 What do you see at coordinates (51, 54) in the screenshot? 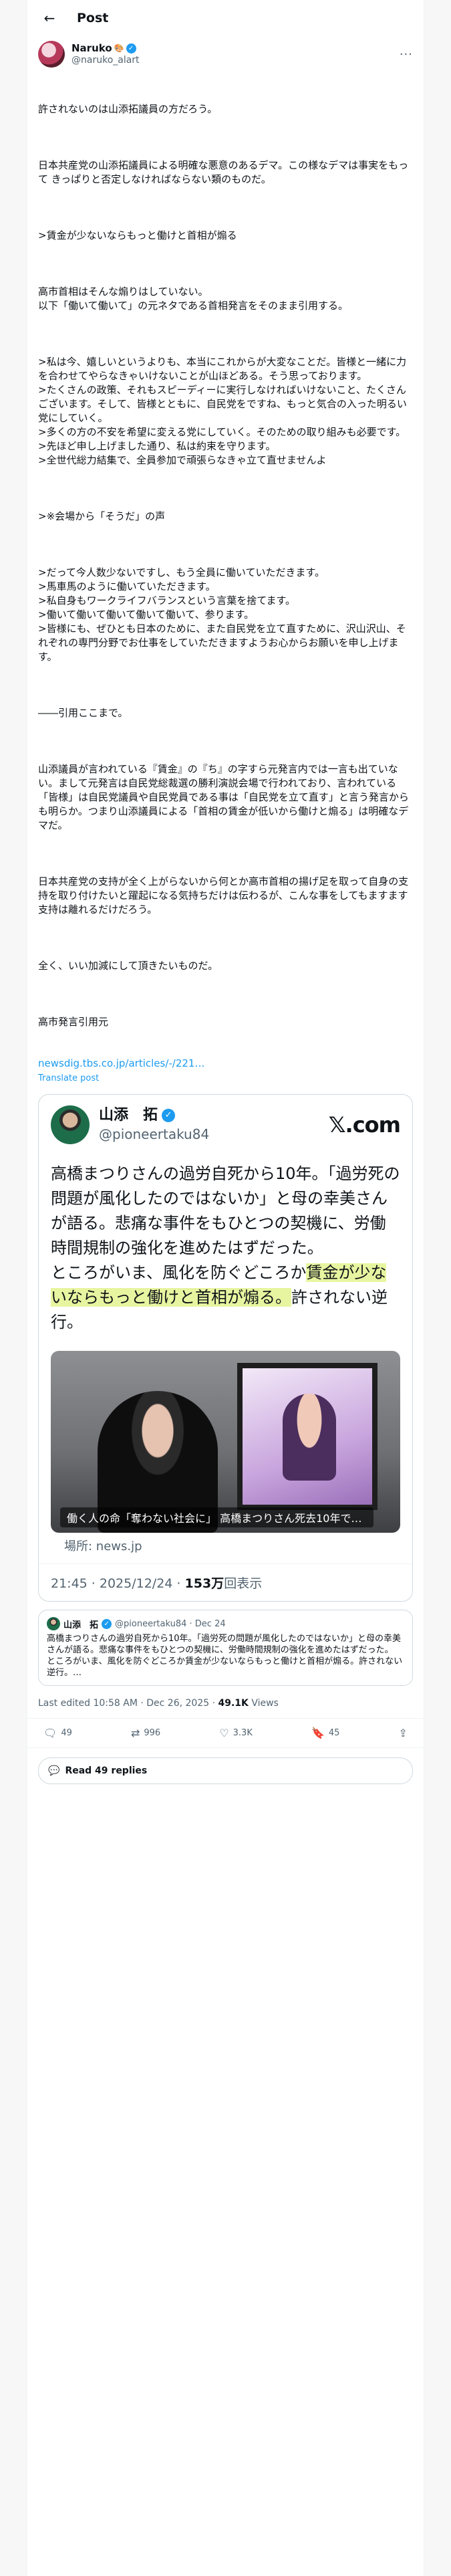
I see `avatar` at bounding box center [51, 54].